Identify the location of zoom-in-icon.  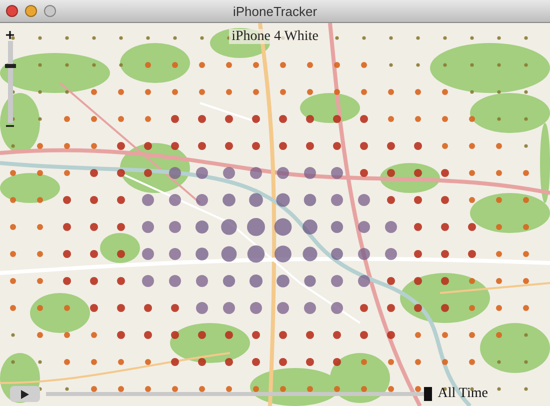
(10, 35).